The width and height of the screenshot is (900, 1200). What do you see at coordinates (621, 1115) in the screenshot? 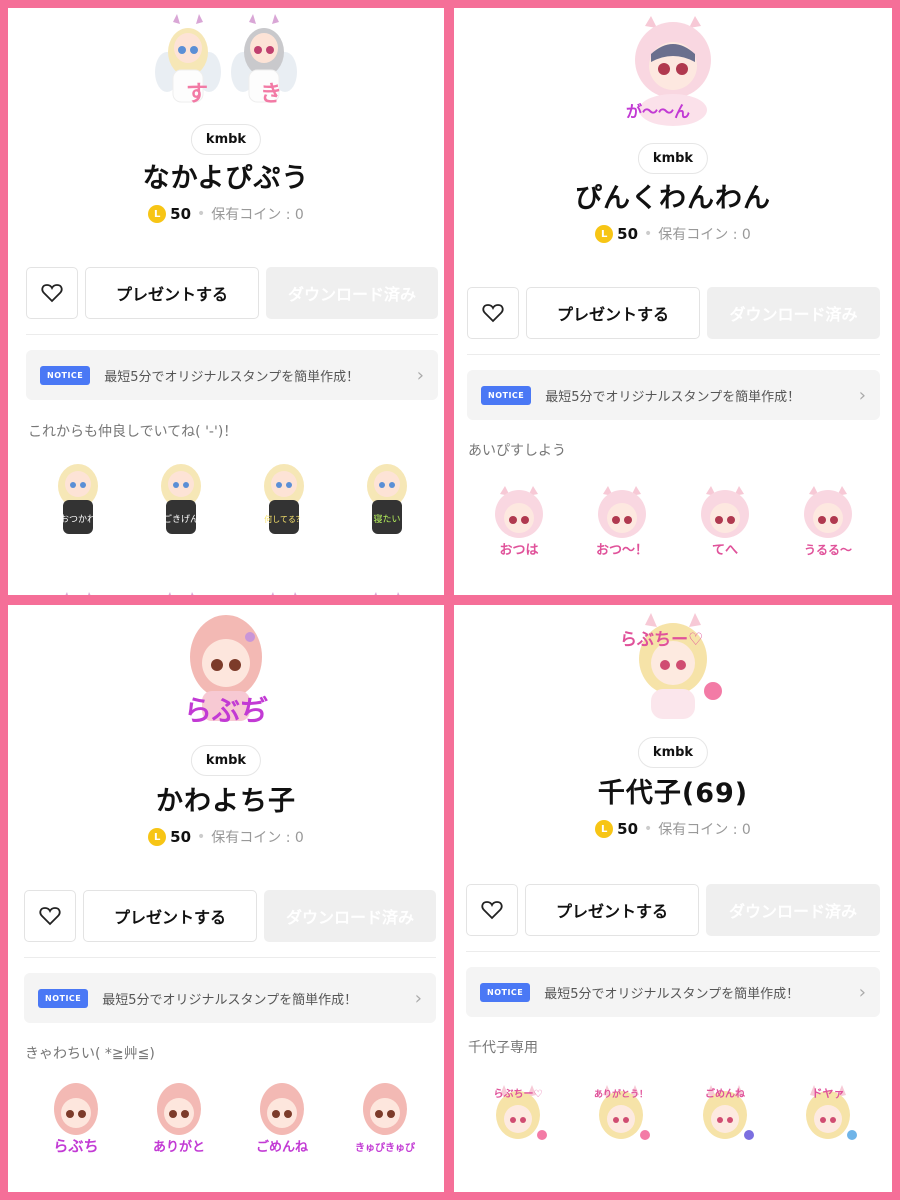
I see `sticker-item: ありがとう！` at bounding box center [621, 1115].